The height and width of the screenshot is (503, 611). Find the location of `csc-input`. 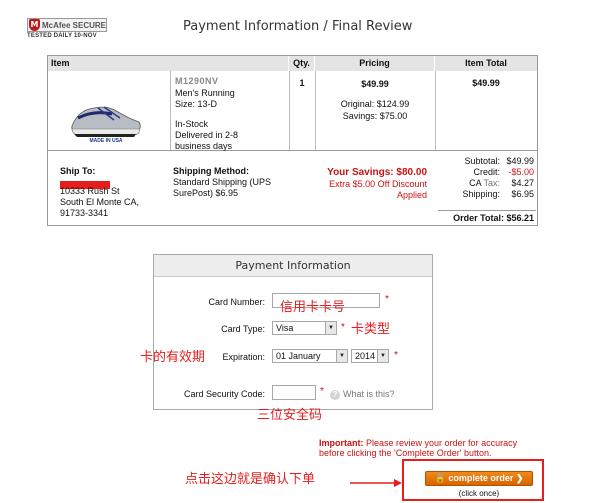

csc-input is located at coordinates (294, 392).